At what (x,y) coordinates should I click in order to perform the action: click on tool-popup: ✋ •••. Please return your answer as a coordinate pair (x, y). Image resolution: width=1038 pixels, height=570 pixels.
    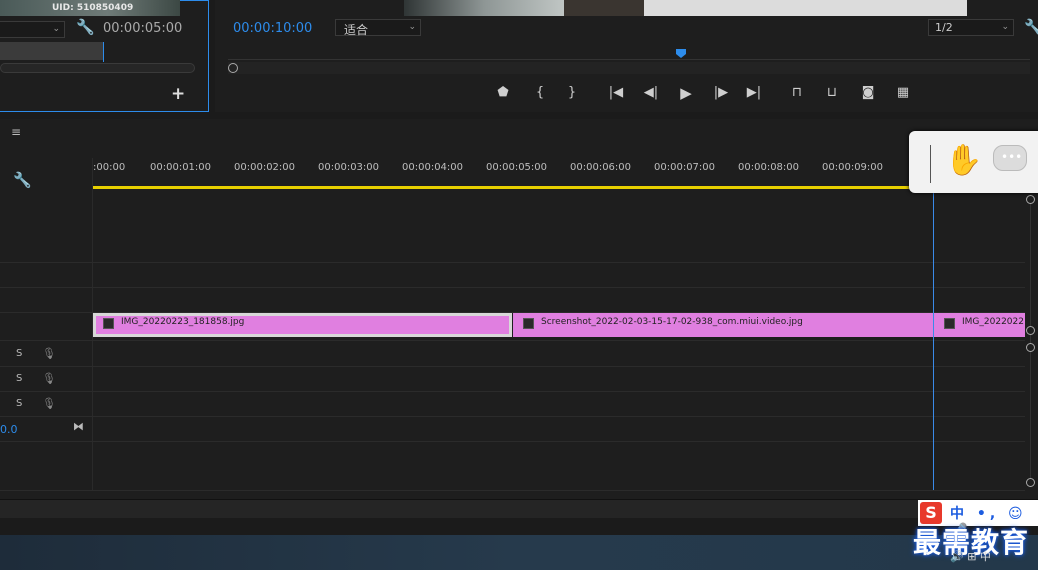
    Looking at the image, I should click on (973, 162).